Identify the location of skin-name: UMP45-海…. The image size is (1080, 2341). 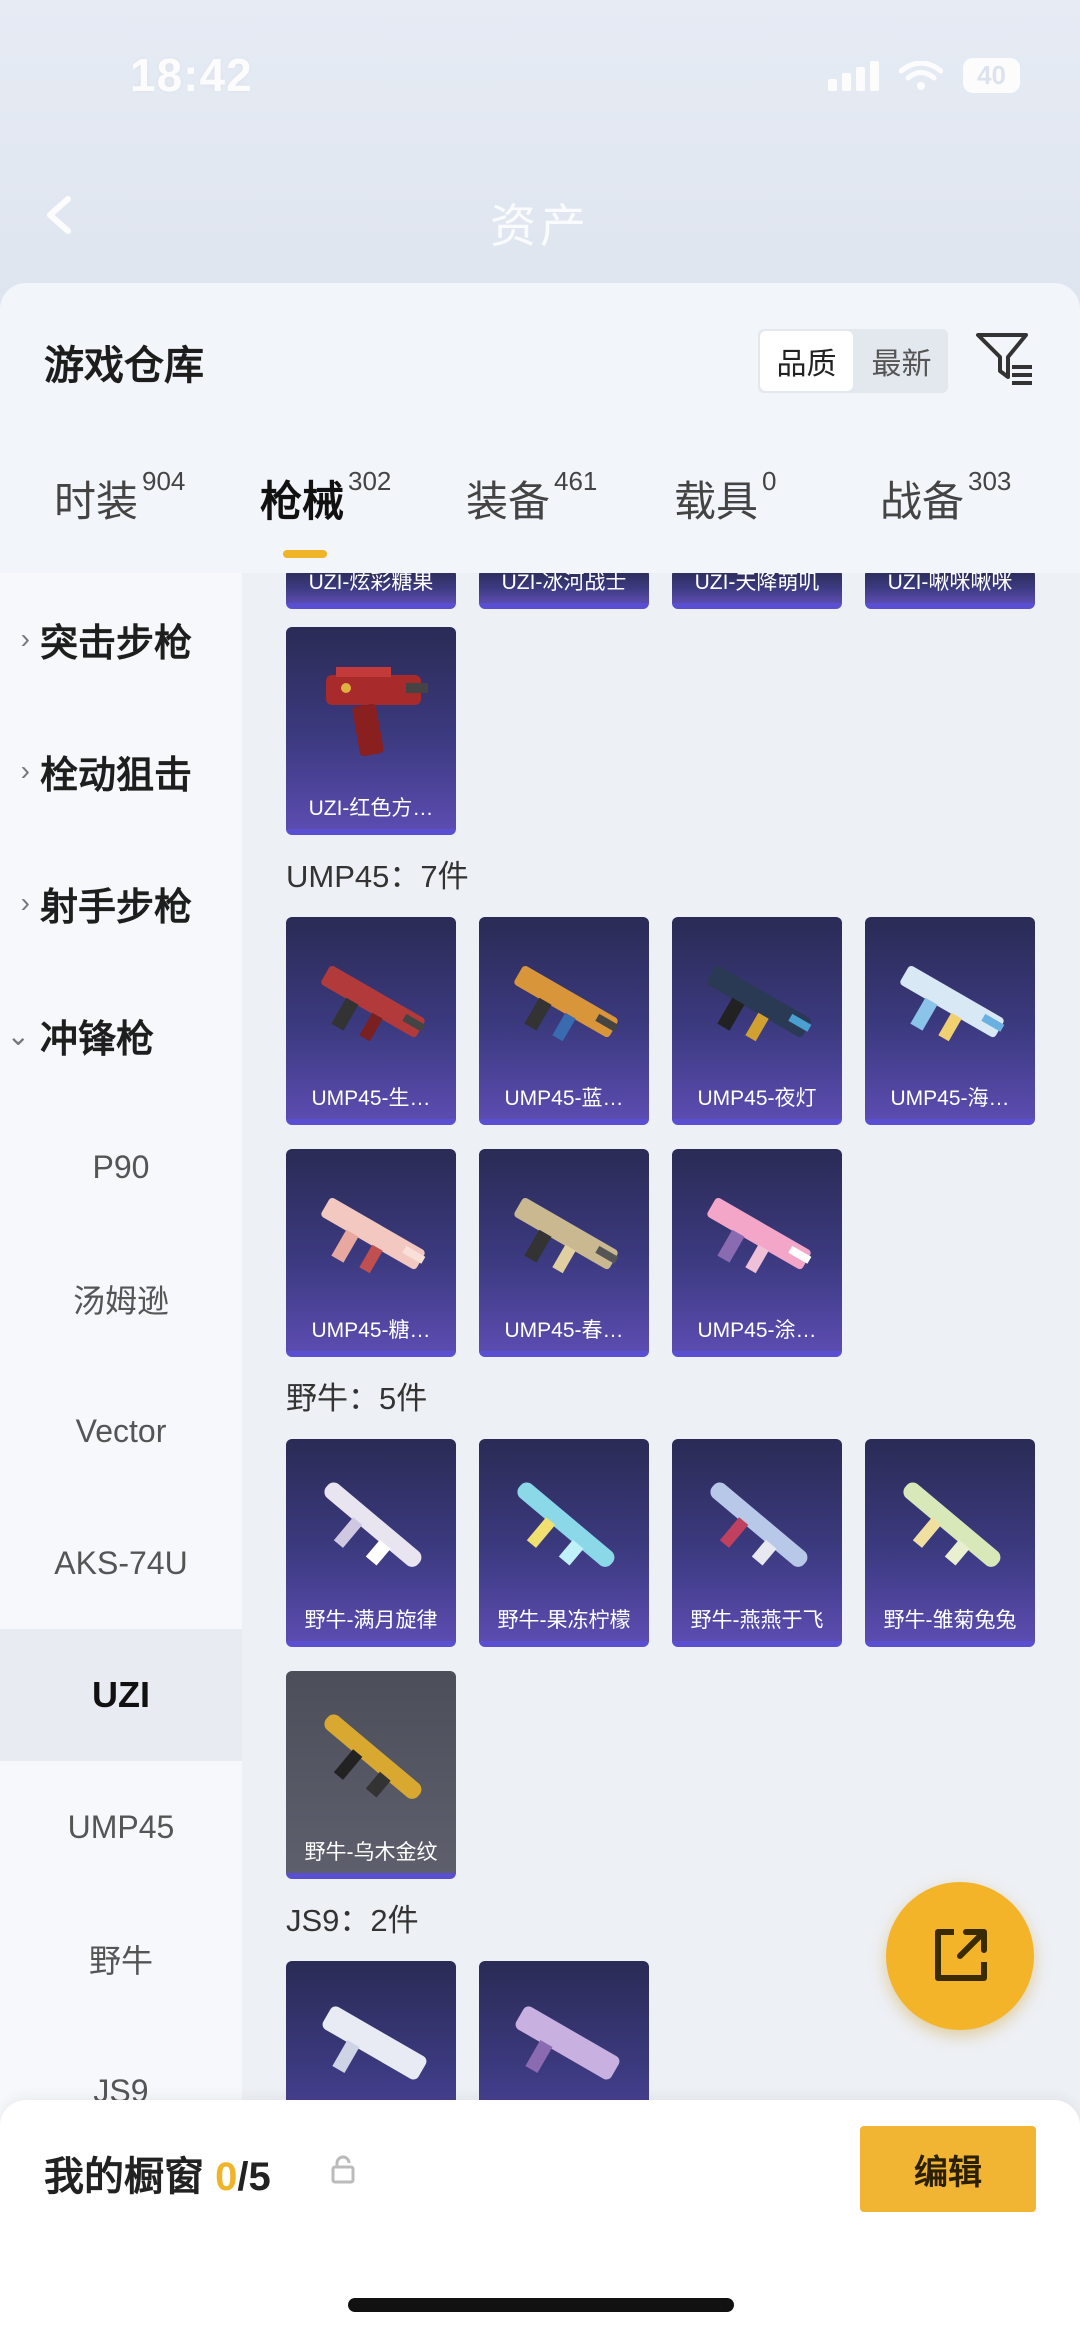
(950, 1098).